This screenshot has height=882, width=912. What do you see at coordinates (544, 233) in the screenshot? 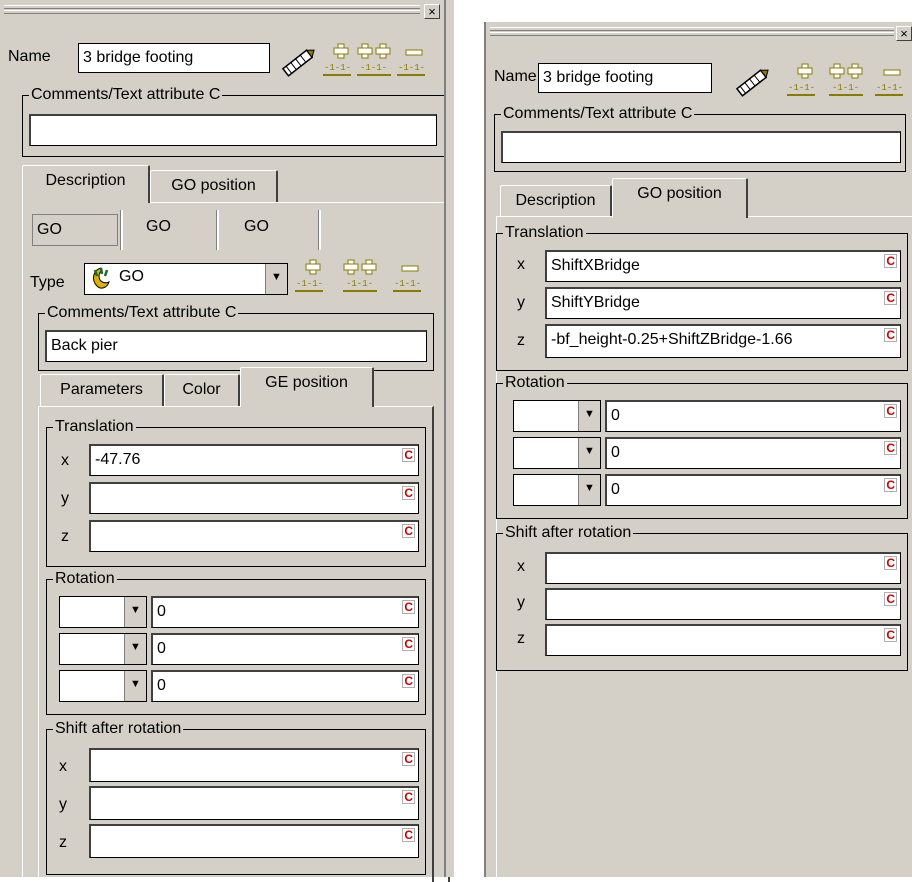
I see `translation-title: Translation` at bounding box center [544, 233].